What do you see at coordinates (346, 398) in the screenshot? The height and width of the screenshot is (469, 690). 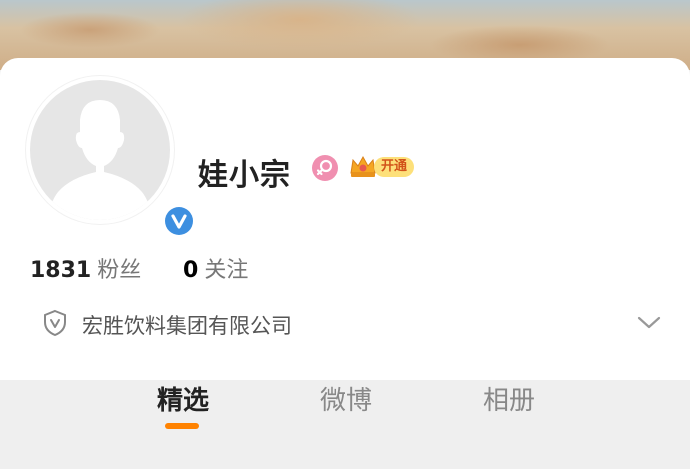 I see `tab-weibo: 微博` at bounding box center [346, 398].